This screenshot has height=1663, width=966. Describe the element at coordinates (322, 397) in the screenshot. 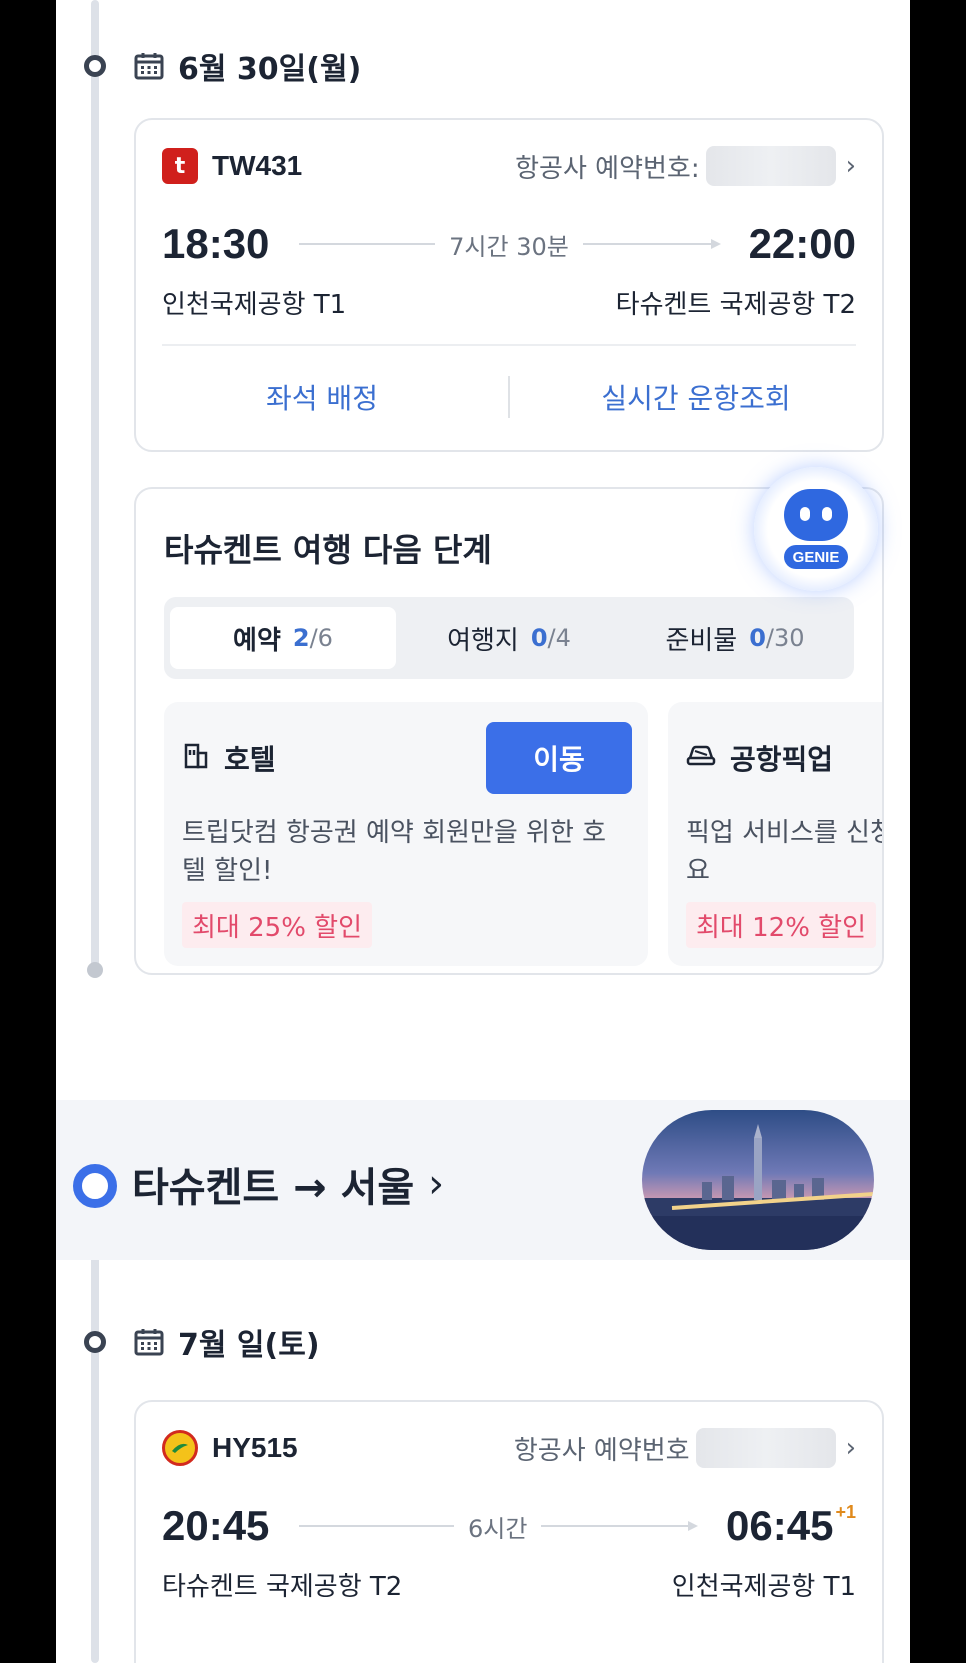

I see `seat-assignment-button: 좌석 배정` at that location.